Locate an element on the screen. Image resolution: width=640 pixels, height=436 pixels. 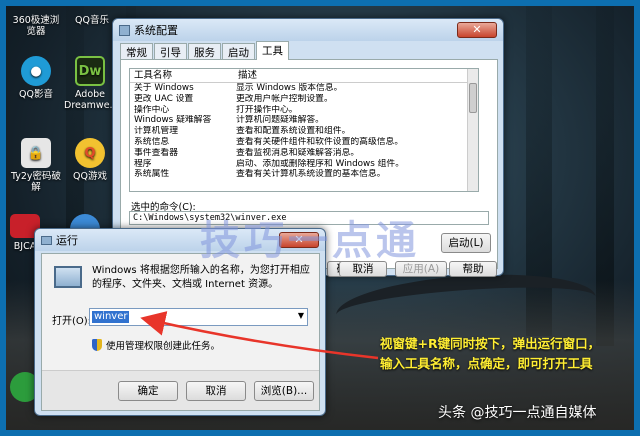
annotation-line: 视窗键+R键同时按下，弹出运行窗口， is located at coordinates (490, 343).